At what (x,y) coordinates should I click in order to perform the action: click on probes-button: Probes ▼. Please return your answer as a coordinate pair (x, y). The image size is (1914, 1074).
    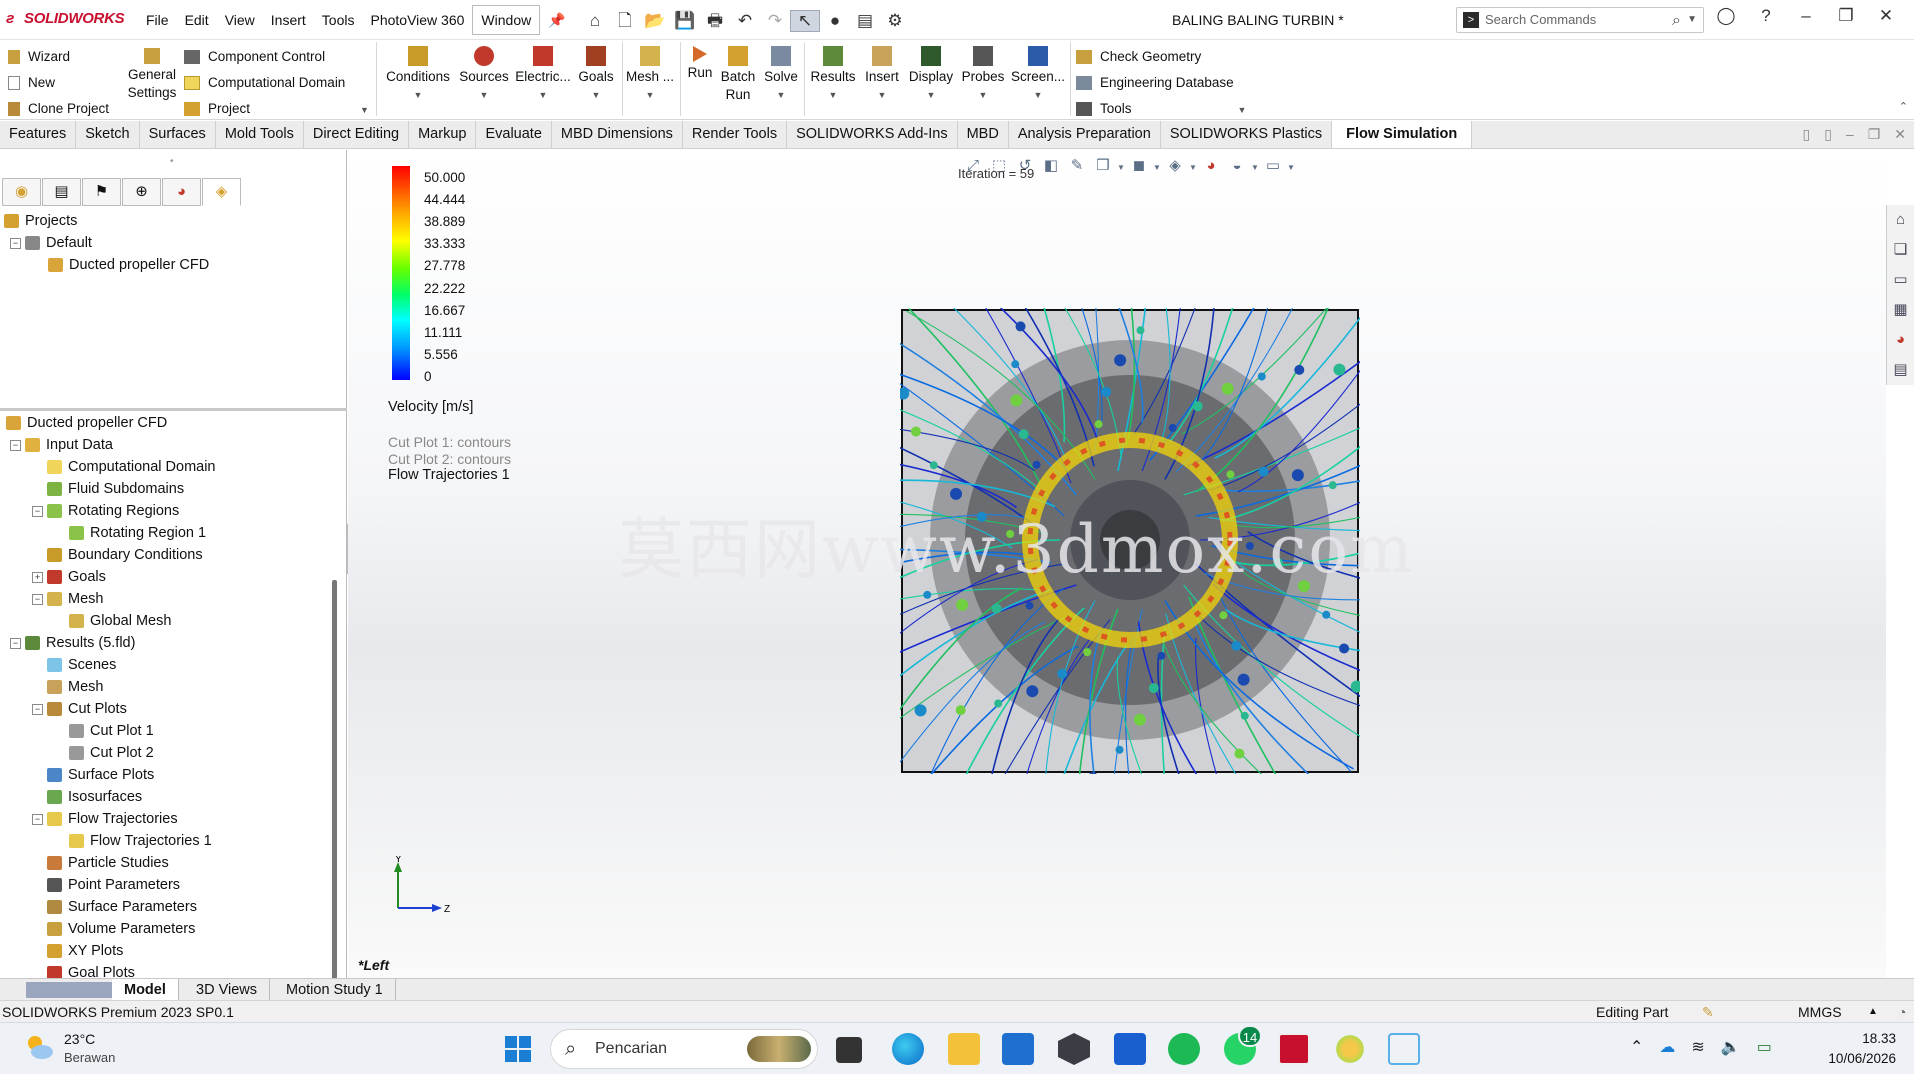
    Looking at the image, I should click on (983, 74).